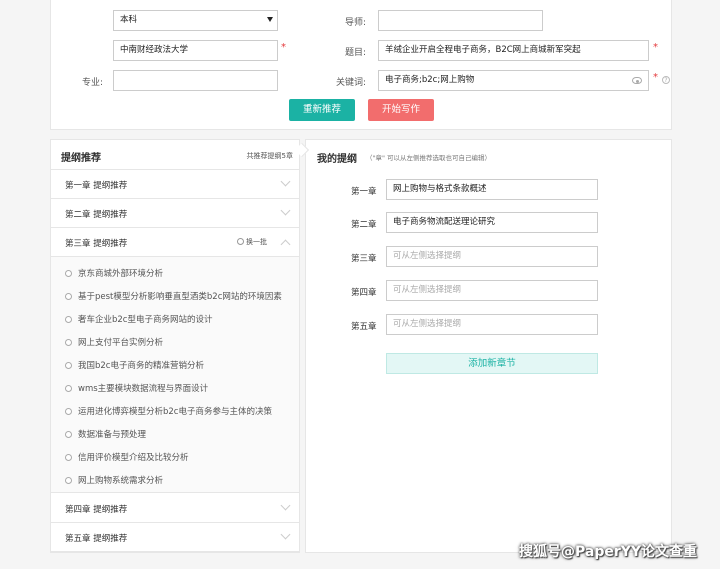  What do you see at coordinates (133, 458) in the screenshot?
I see `option-label: 信用评价模型介绍及比较分析` at bounding box center [133, 458].